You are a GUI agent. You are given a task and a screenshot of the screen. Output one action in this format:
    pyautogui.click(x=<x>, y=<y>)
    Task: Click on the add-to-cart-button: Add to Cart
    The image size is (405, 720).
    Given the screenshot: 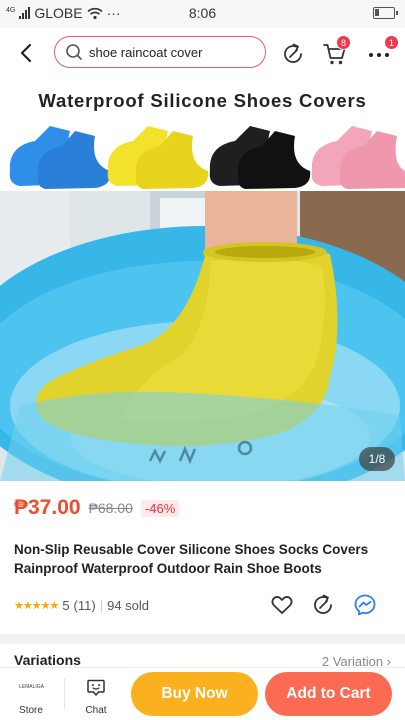 What is the action you would take?
    pyautogui.click(x=328, y=694)
    